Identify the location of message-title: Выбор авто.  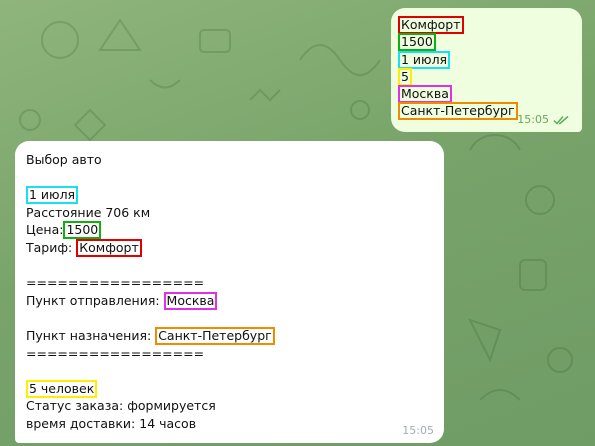
(64, 159).